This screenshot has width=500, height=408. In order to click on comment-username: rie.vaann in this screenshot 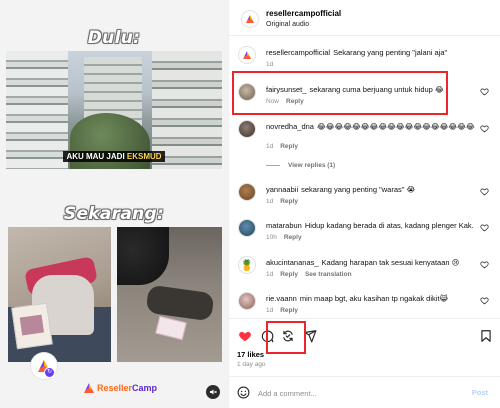, I will do `click(281, 298)`.